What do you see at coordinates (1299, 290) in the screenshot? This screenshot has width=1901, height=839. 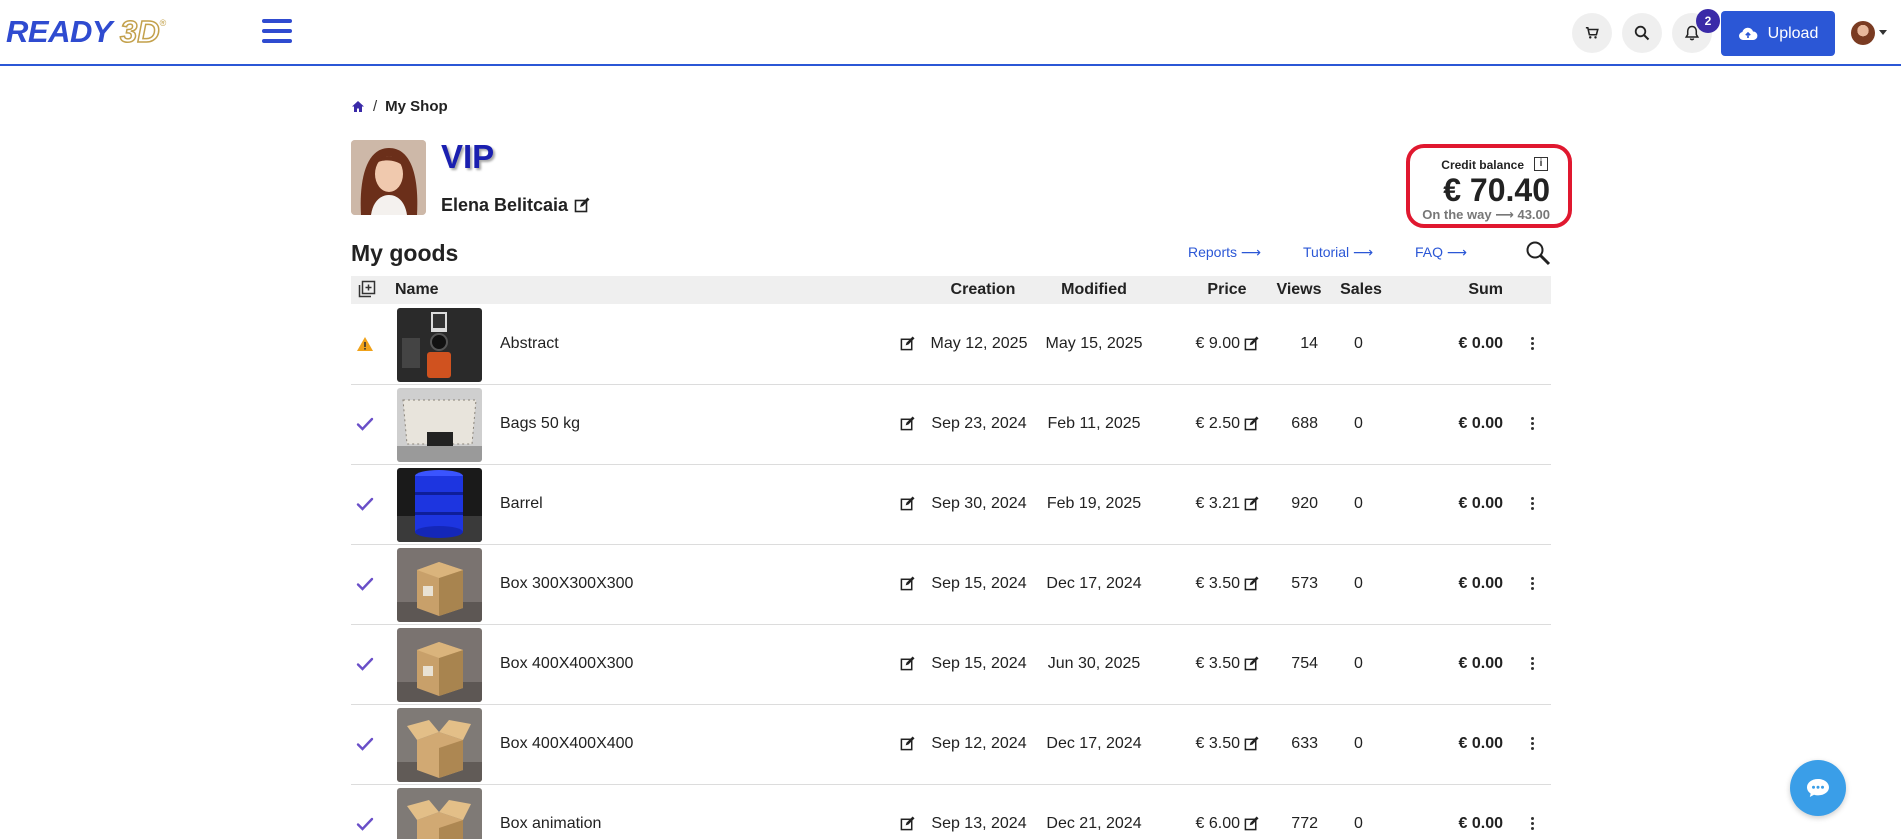 I see `column-views: Views` at bounding box center [1299, 290].